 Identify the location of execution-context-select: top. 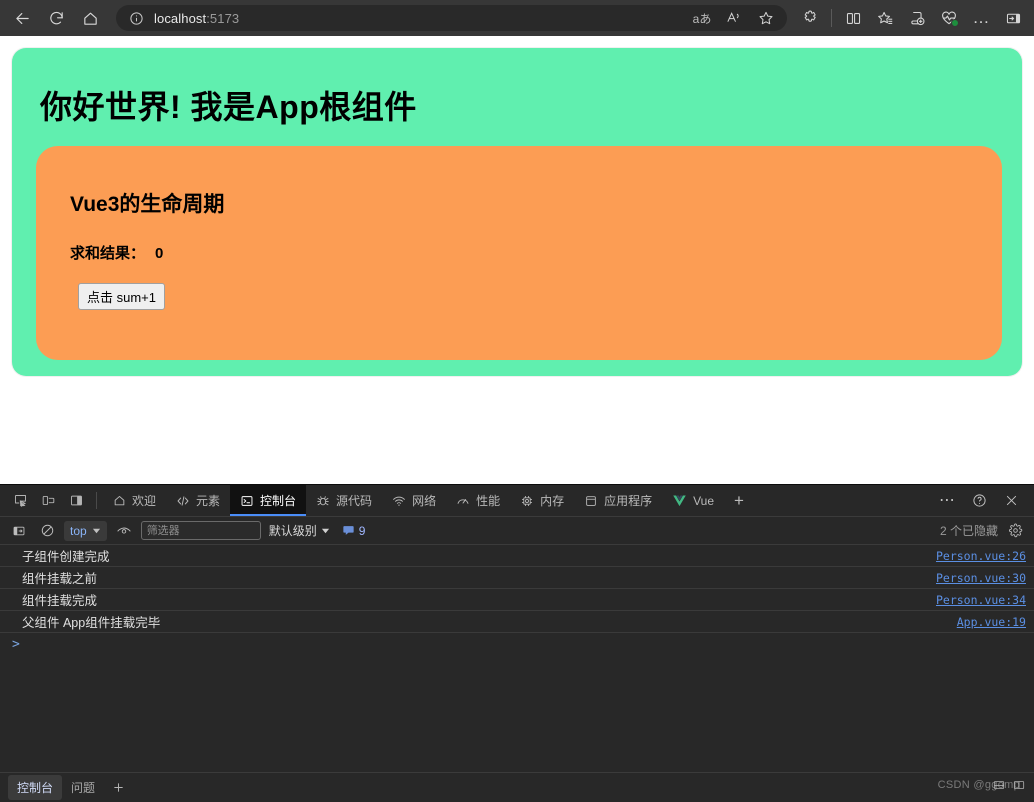
(85, 530).